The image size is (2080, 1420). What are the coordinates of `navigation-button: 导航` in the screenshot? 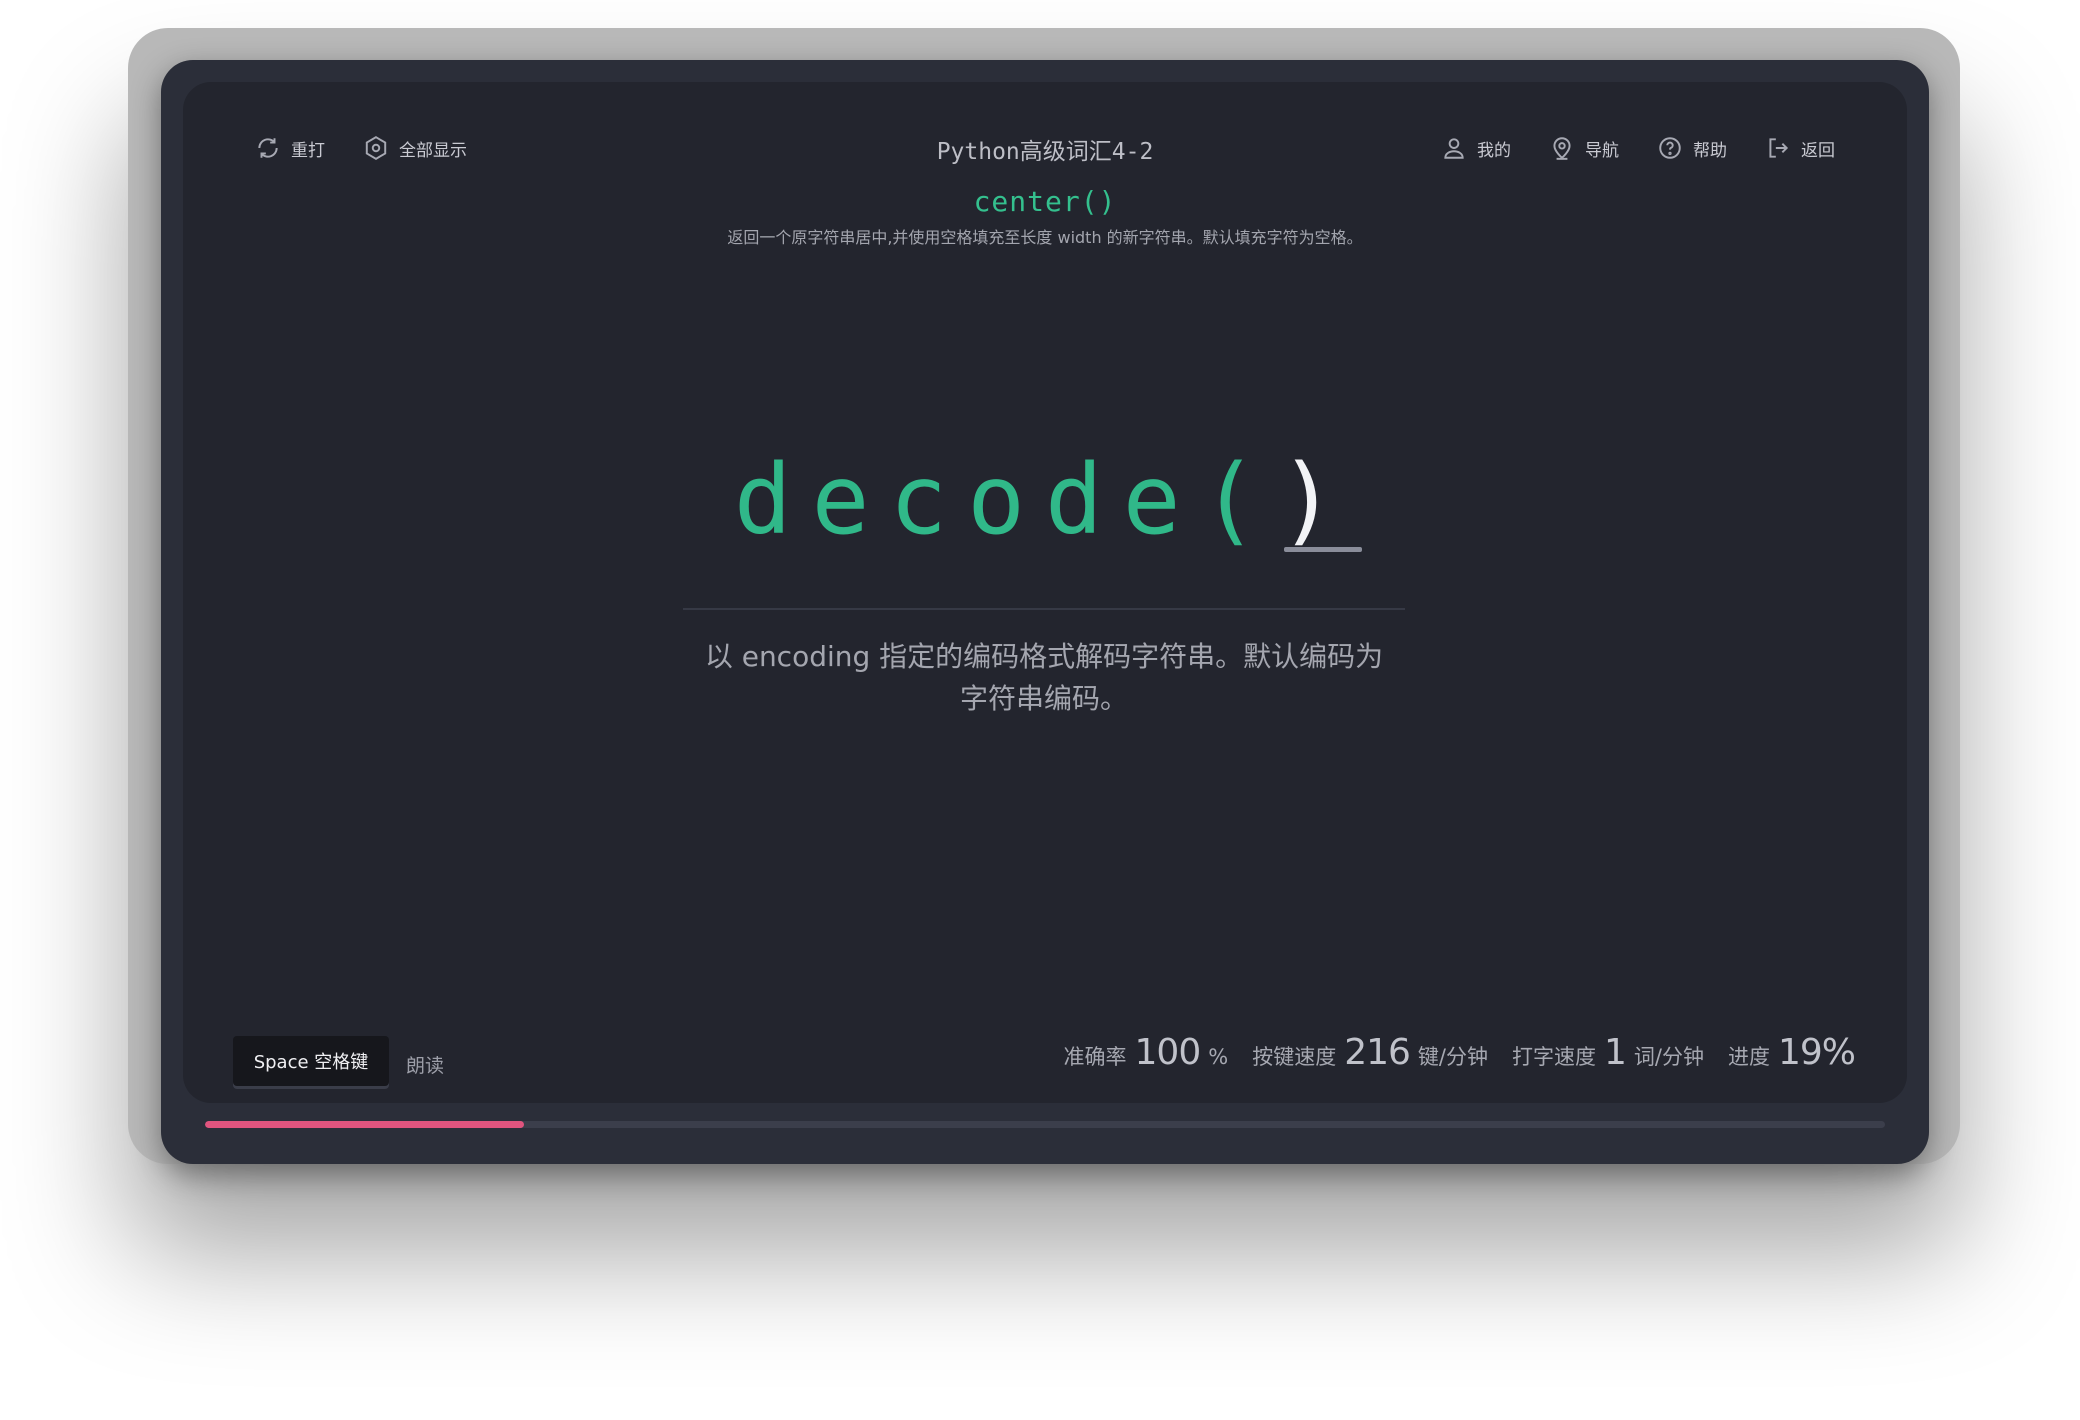 It's located at (1584, 148).